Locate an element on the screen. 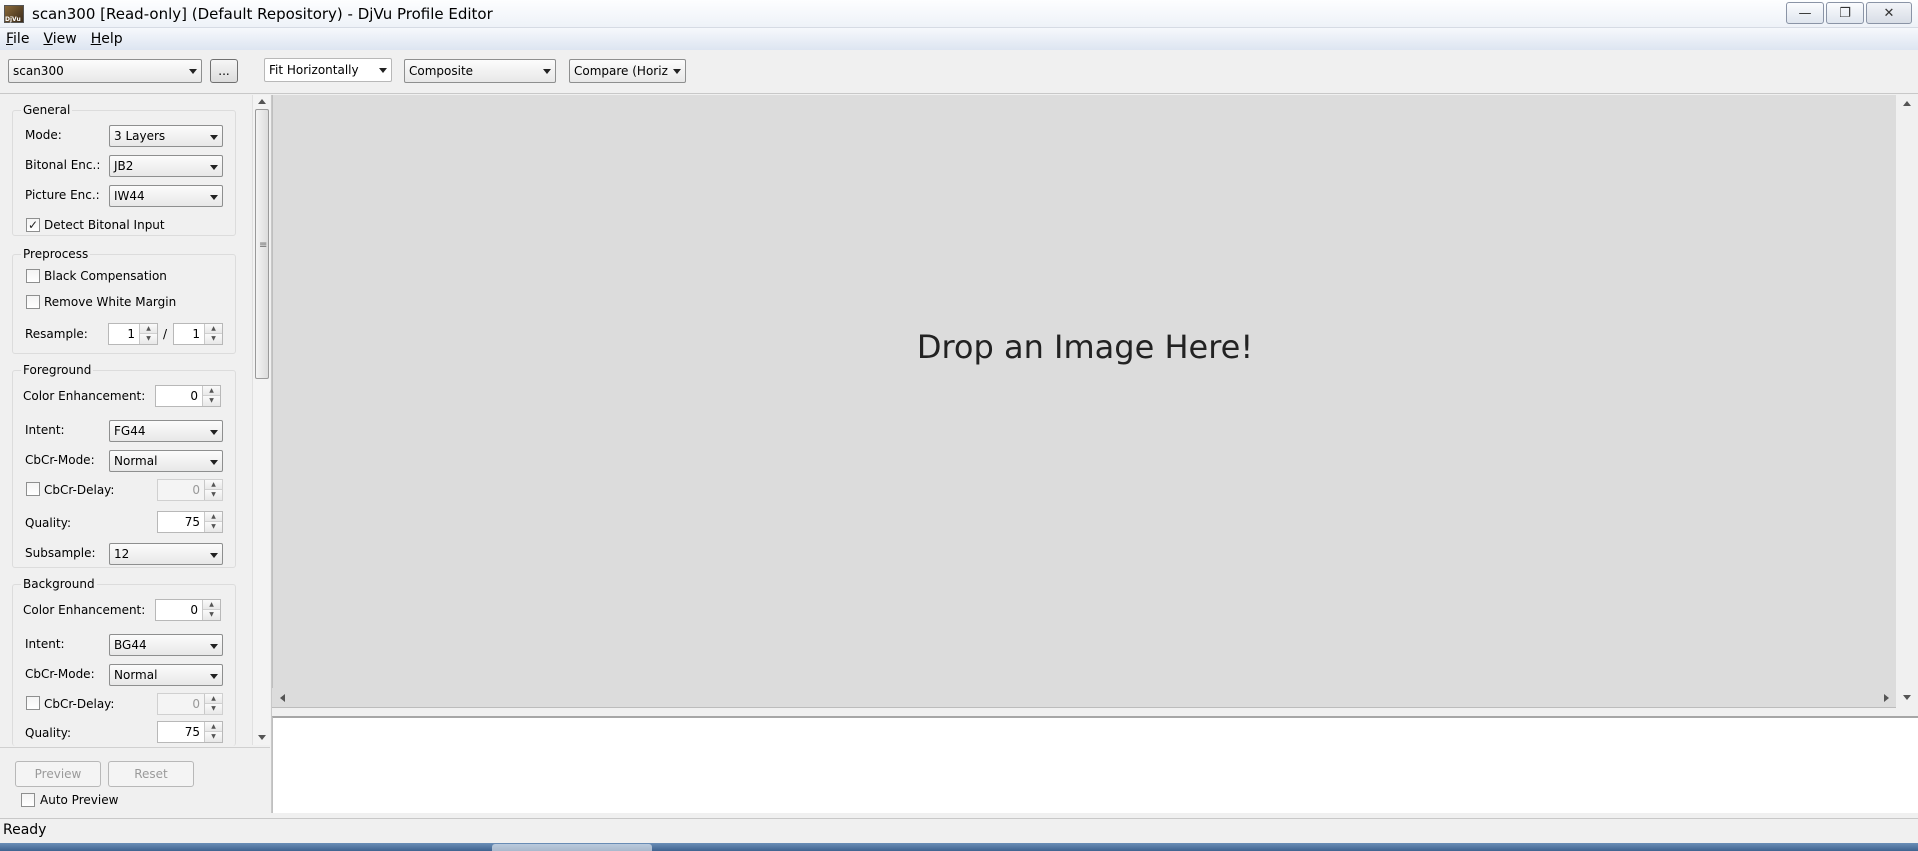 Image resolution: width=1918 pixels, height=851 pixels. bitonal-enc-label: Bitonal Enc.: is located at coordinates (63, 165).